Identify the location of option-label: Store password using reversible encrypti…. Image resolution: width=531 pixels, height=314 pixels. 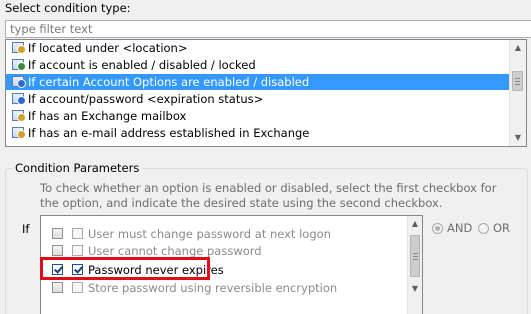
(213, 288).